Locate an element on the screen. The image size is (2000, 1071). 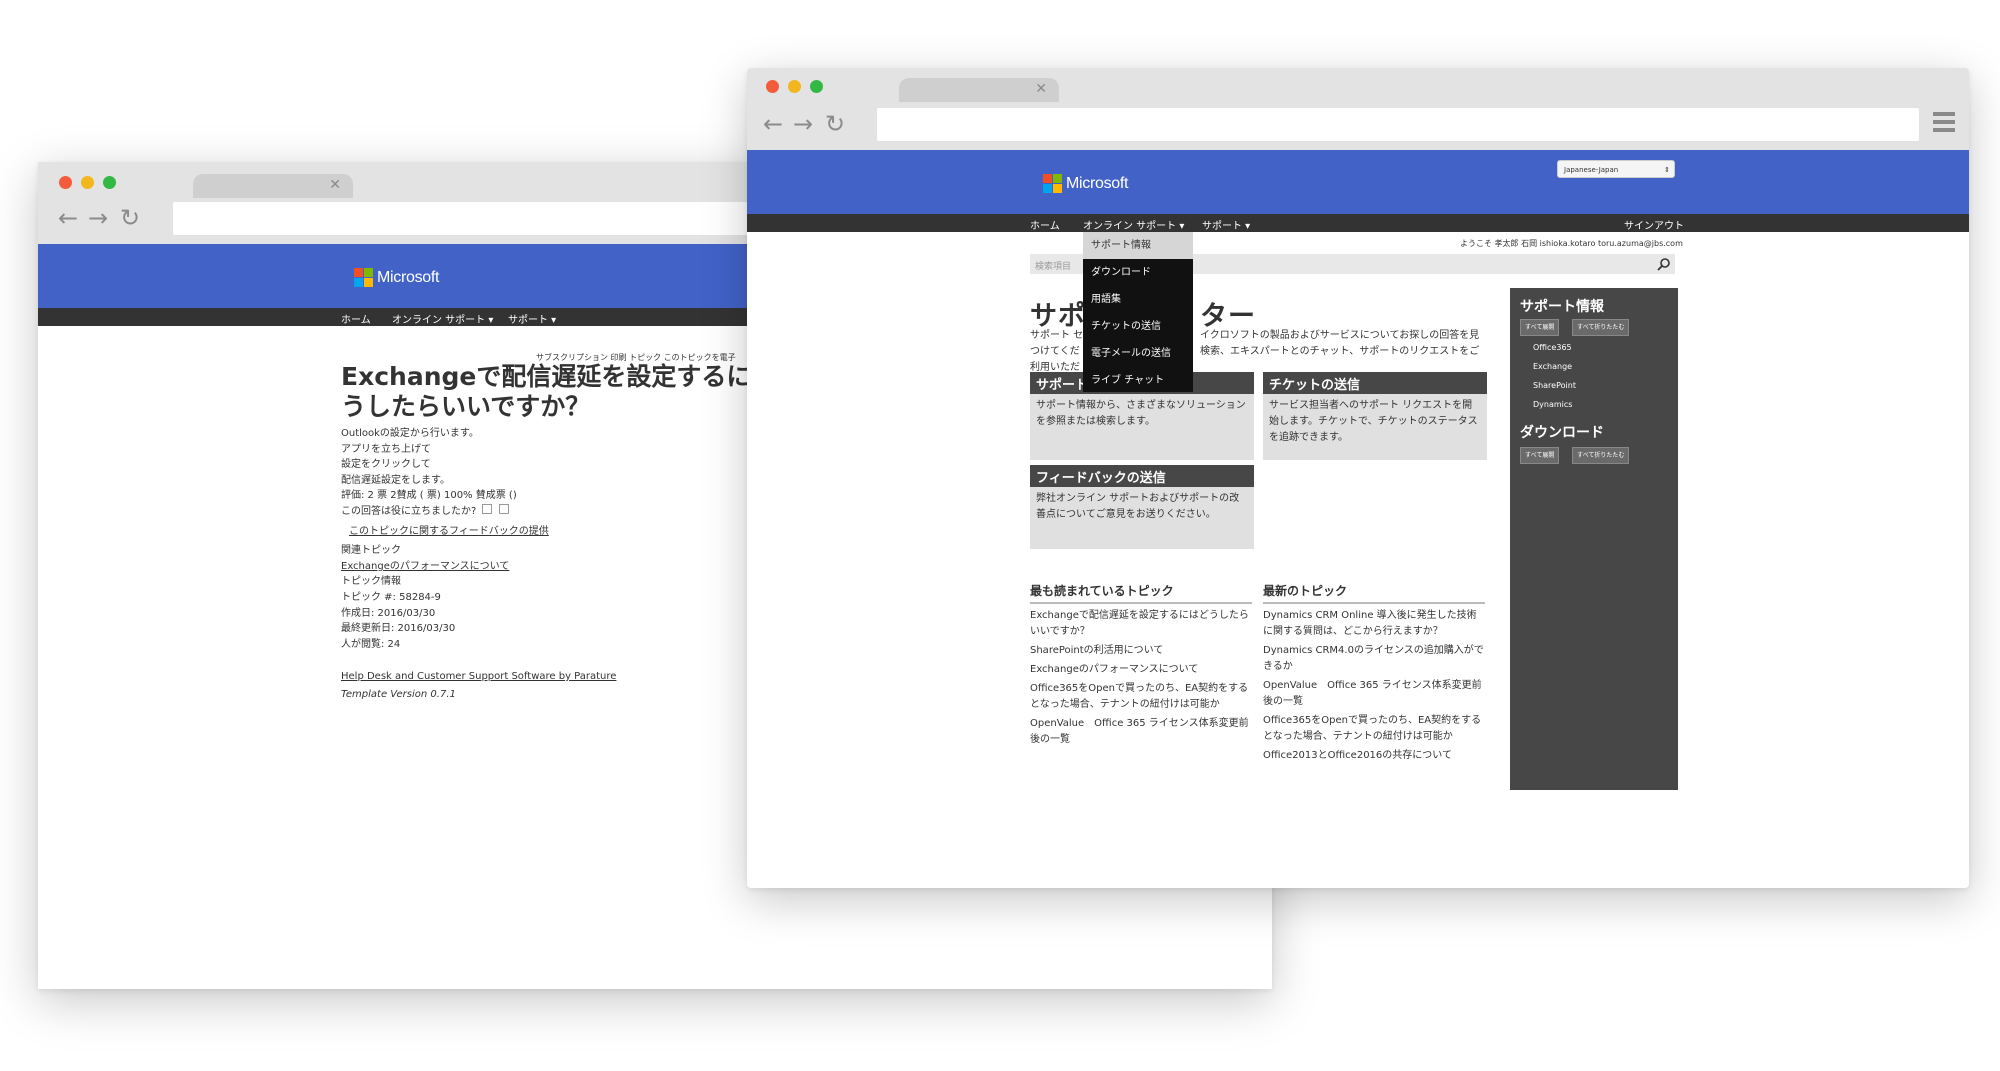
select-arrow-icon: ⇕ is located at coordinates (1667, 170).